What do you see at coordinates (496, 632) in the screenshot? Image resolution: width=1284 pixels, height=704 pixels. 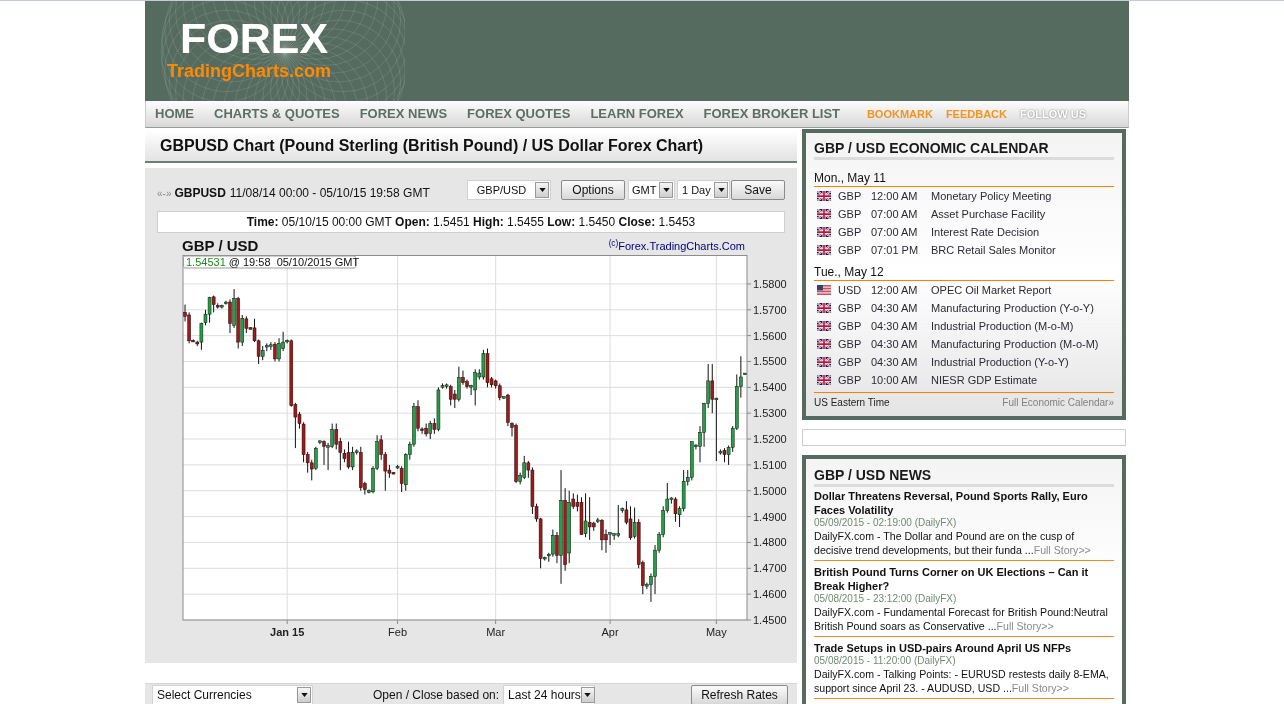 I see `x-axis-label: Mar` at bounding box center [496, 632].